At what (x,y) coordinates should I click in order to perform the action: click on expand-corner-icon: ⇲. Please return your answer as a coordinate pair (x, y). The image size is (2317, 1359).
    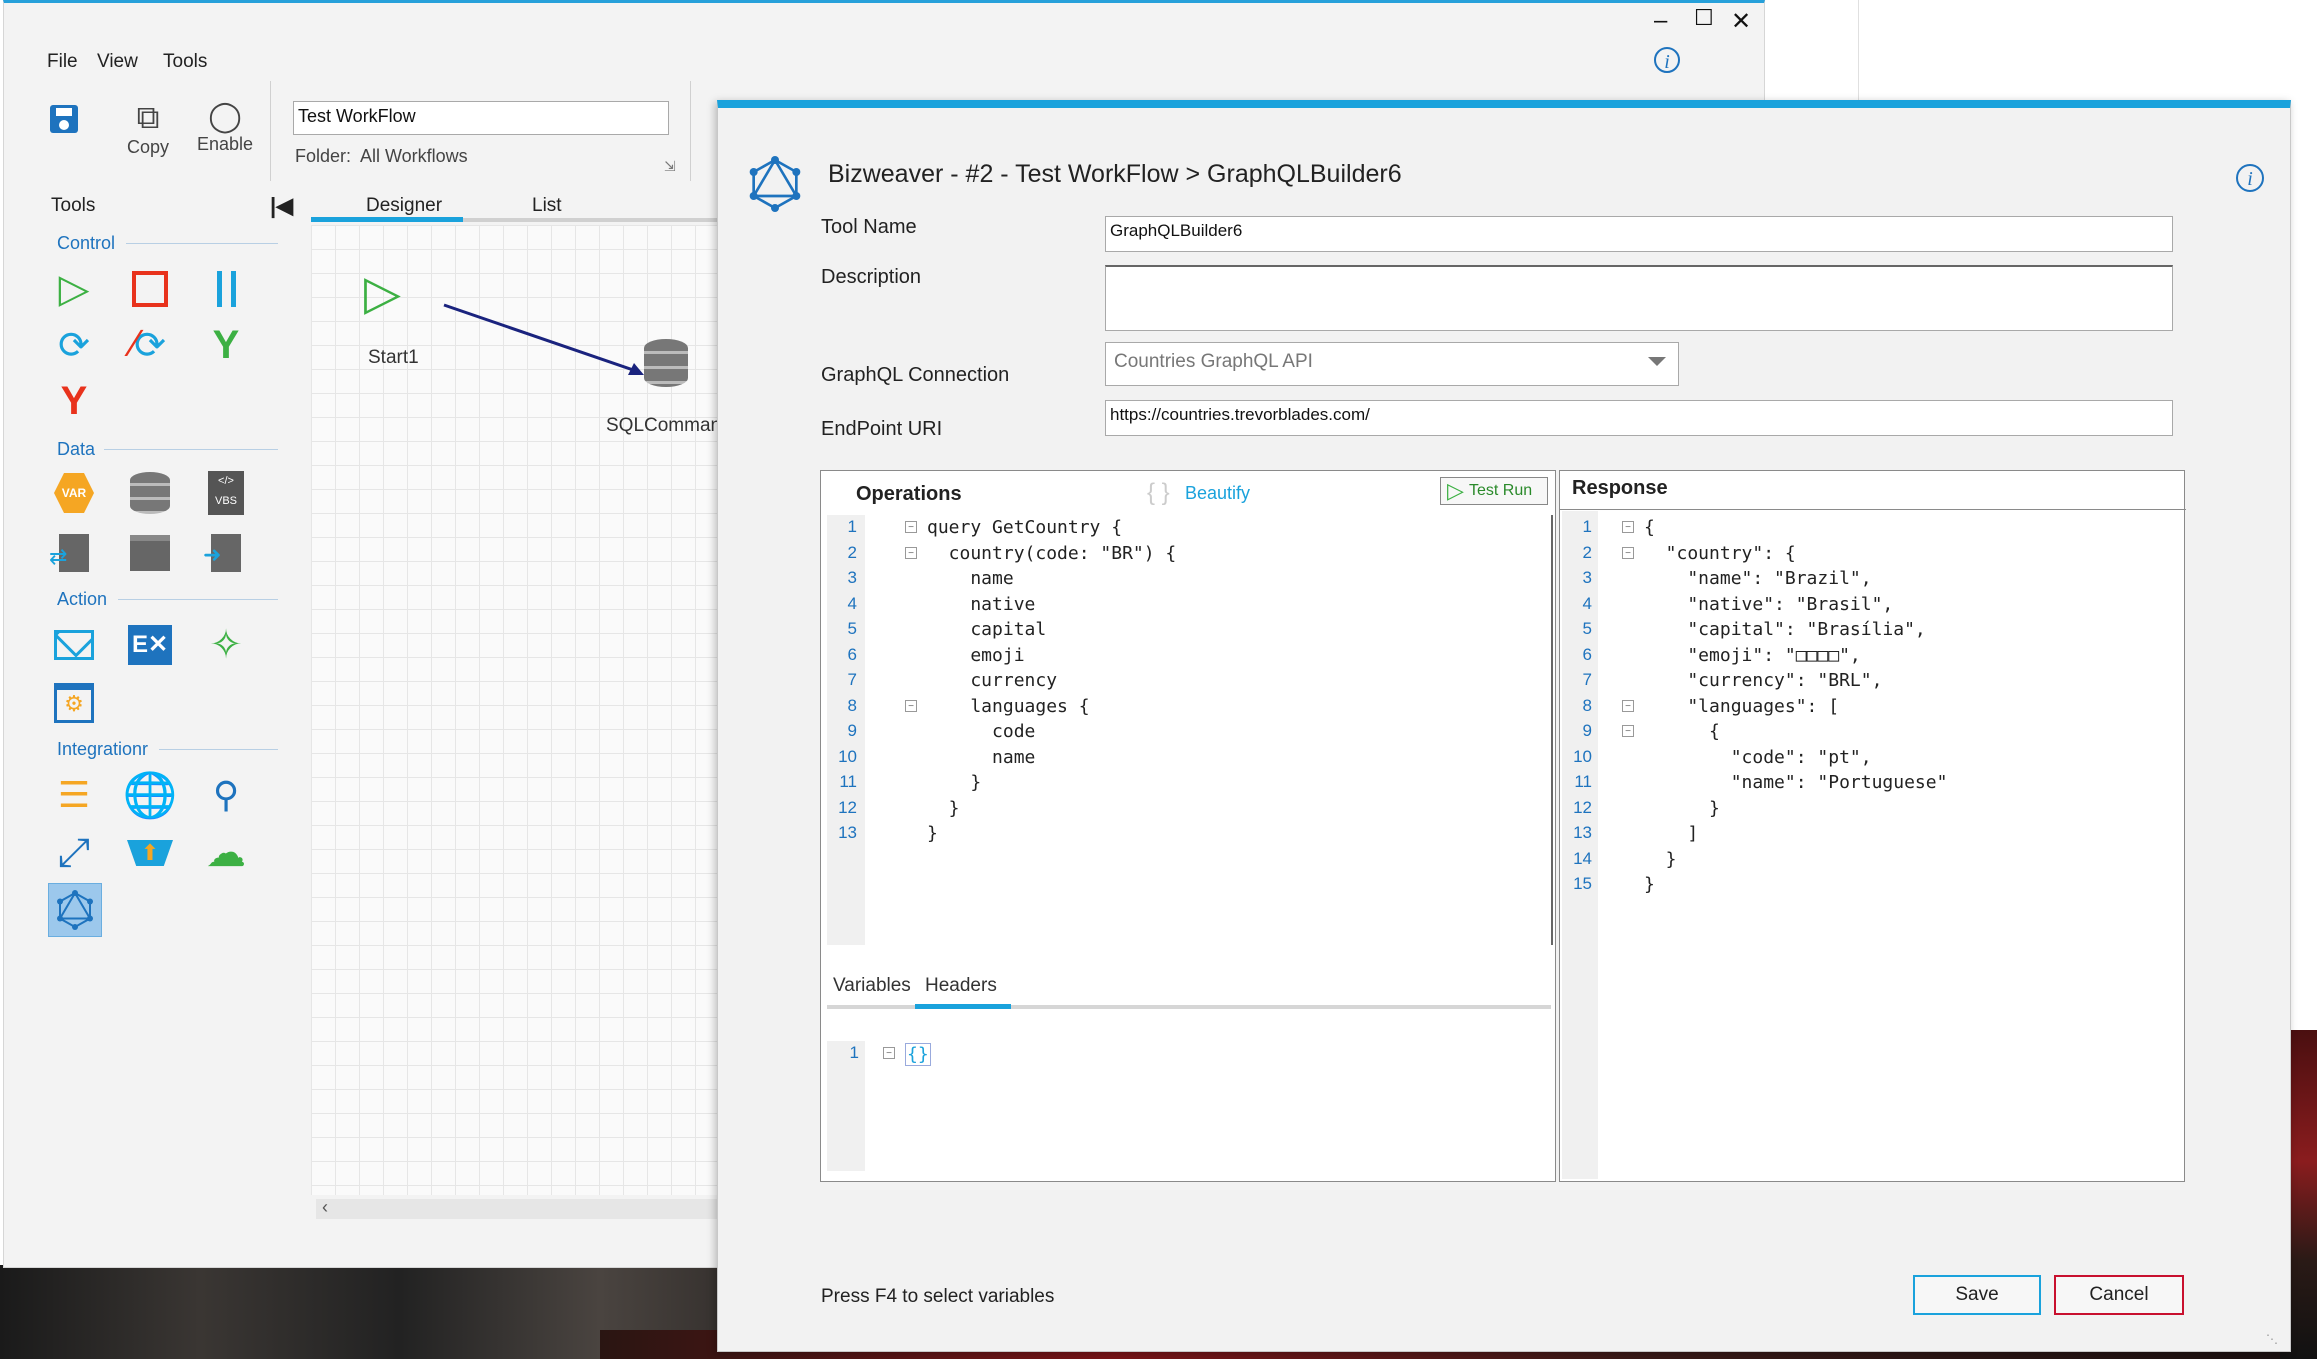
    Looking at the image, I should click on (670, 166).